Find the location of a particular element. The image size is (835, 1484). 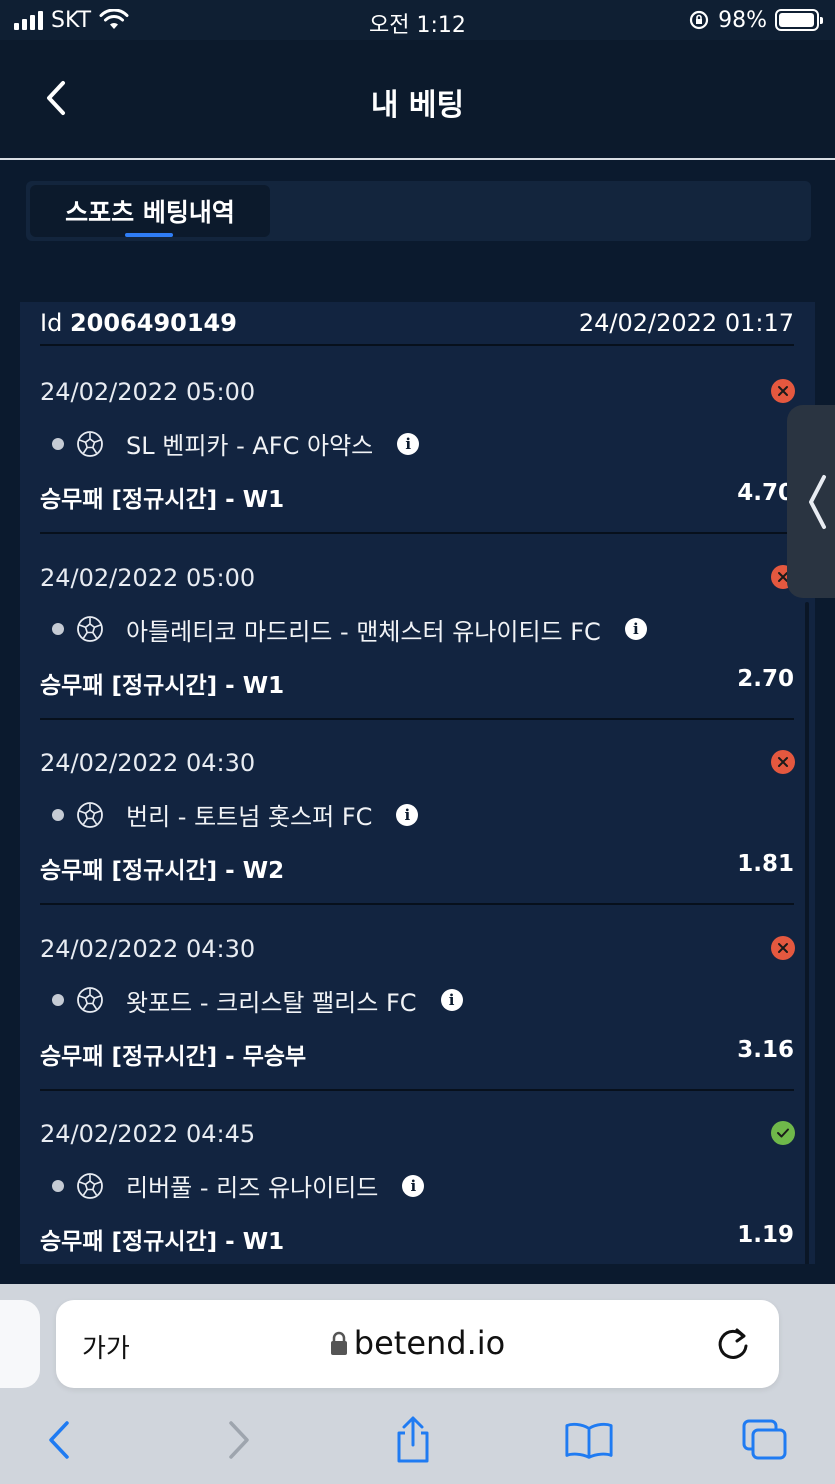

url-display: betend.io is located at coordinates (417, 1343).